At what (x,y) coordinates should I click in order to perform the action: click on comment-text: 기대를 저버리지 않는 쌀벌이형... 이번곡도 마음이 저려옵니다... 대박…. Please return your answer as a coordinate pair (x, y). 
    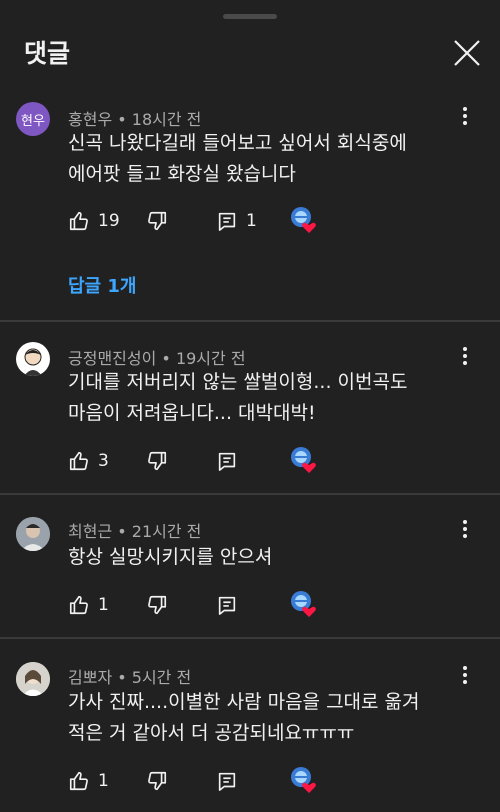
    Looking at the image, I should click on (258, 398).